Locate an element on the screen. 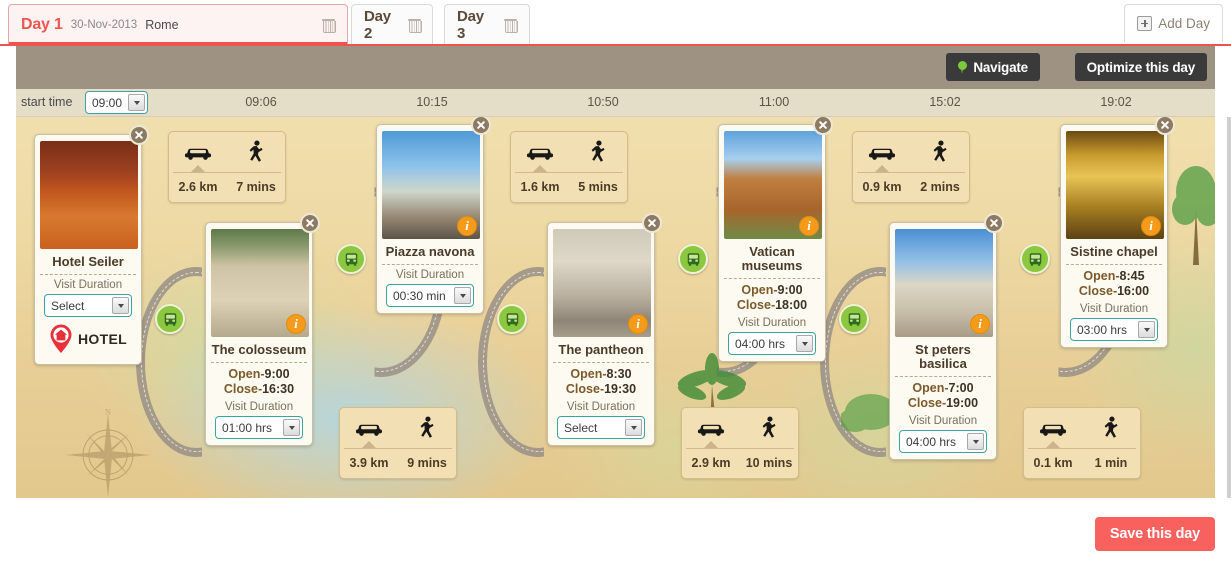 Image resolution: width=1231 pixels, height=563 pixels. visit-duration-value: 00:30 min is located at coordinates (419, 295).